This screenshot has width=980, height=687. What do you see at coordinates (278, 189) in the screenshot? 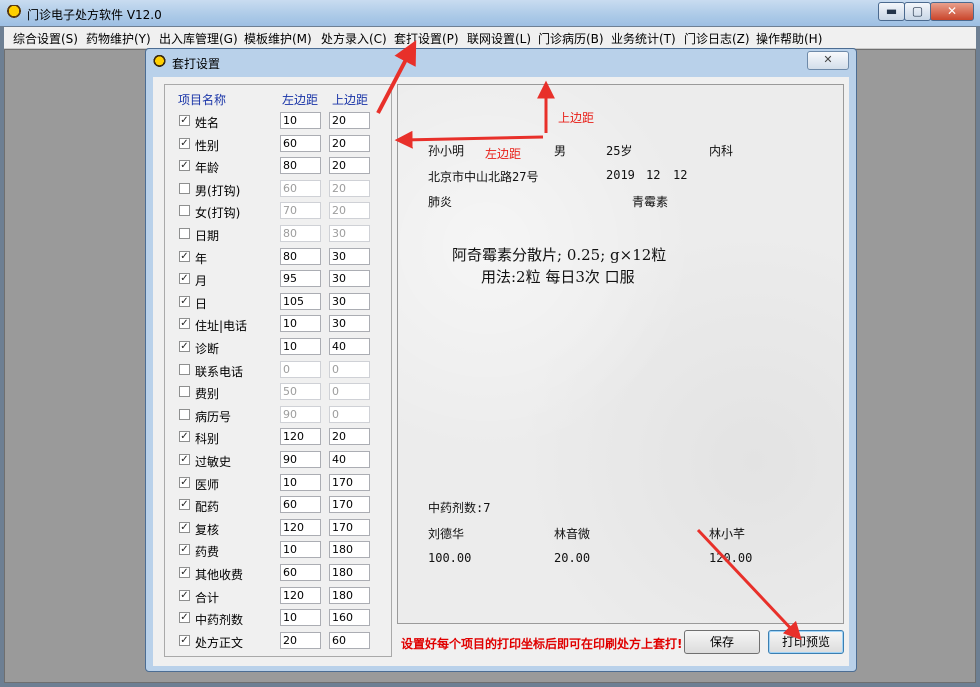
I see `field-row: 男(打钩) 60 20` at bounding box center [278, 189].